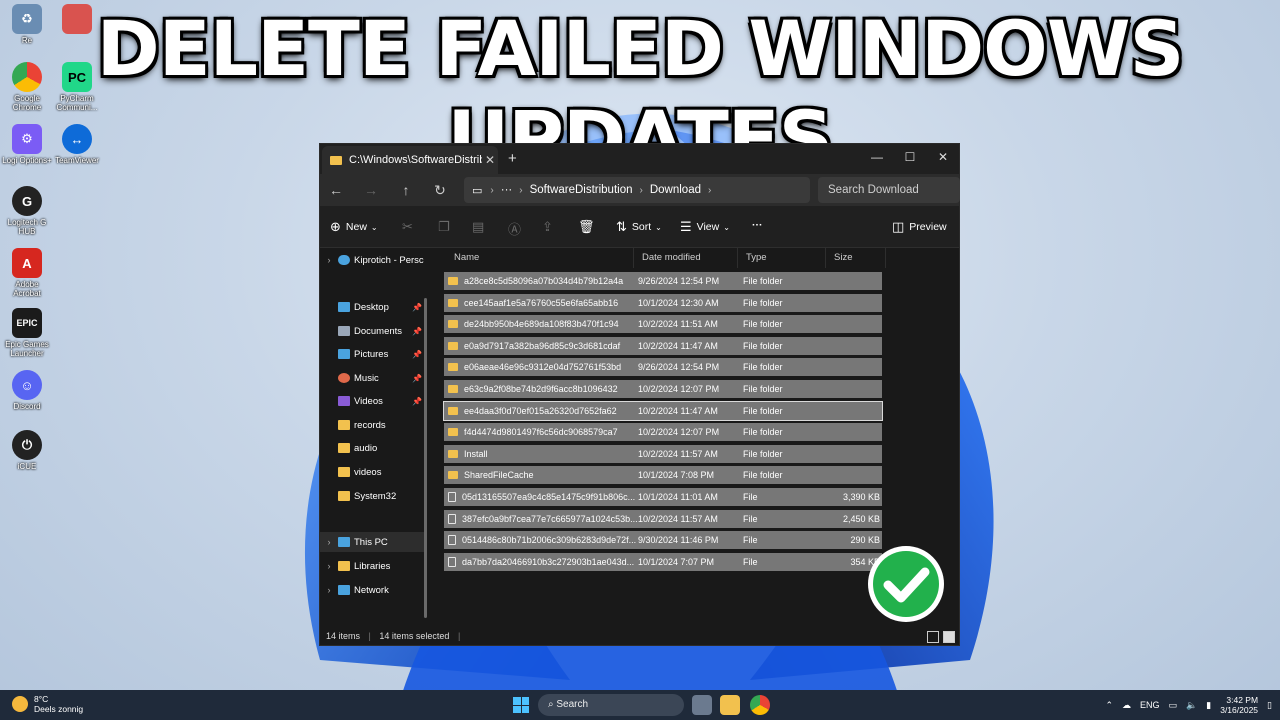 The height and width of the screenshot is (720, 1280). Describe the element at coordinates (550, 227) in the screenshot. I see `share-button: ⇪` at that location.